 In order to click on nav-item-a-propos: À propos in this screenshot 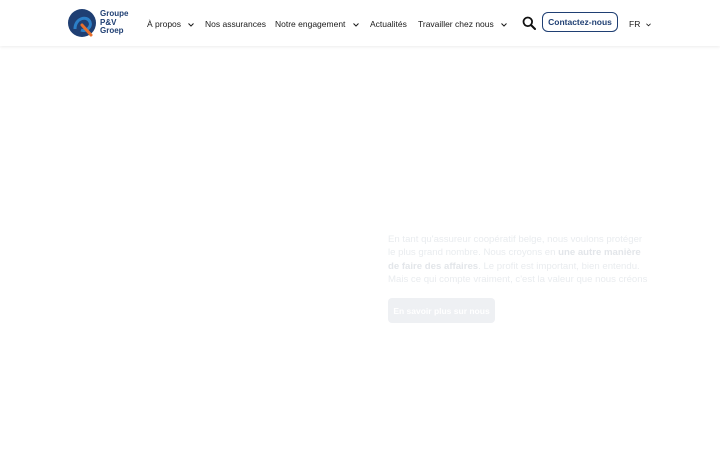, I will do `click(171, 24)`.